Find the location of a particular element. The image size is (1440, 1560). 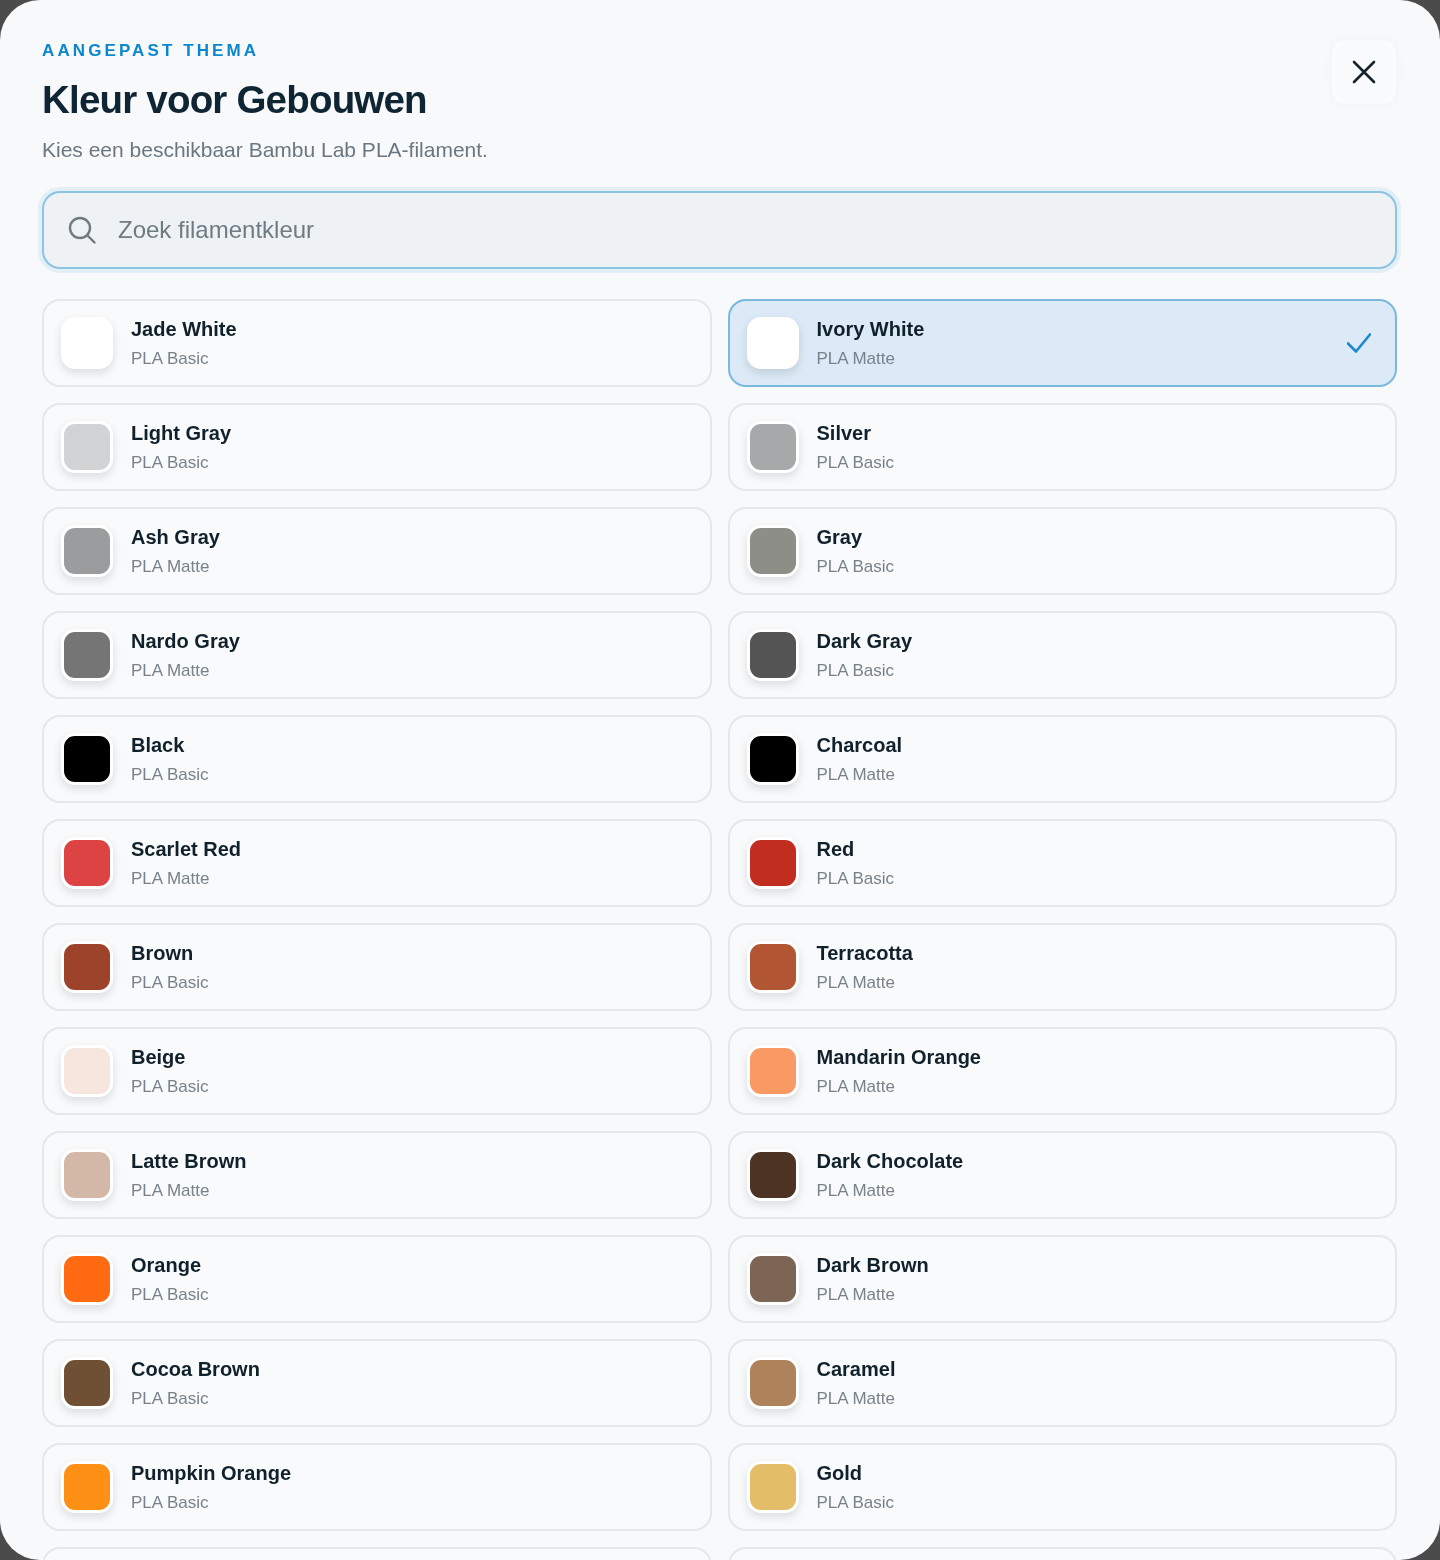

color-option: Silver PLA Basic is located at coordinates (1062, 447).